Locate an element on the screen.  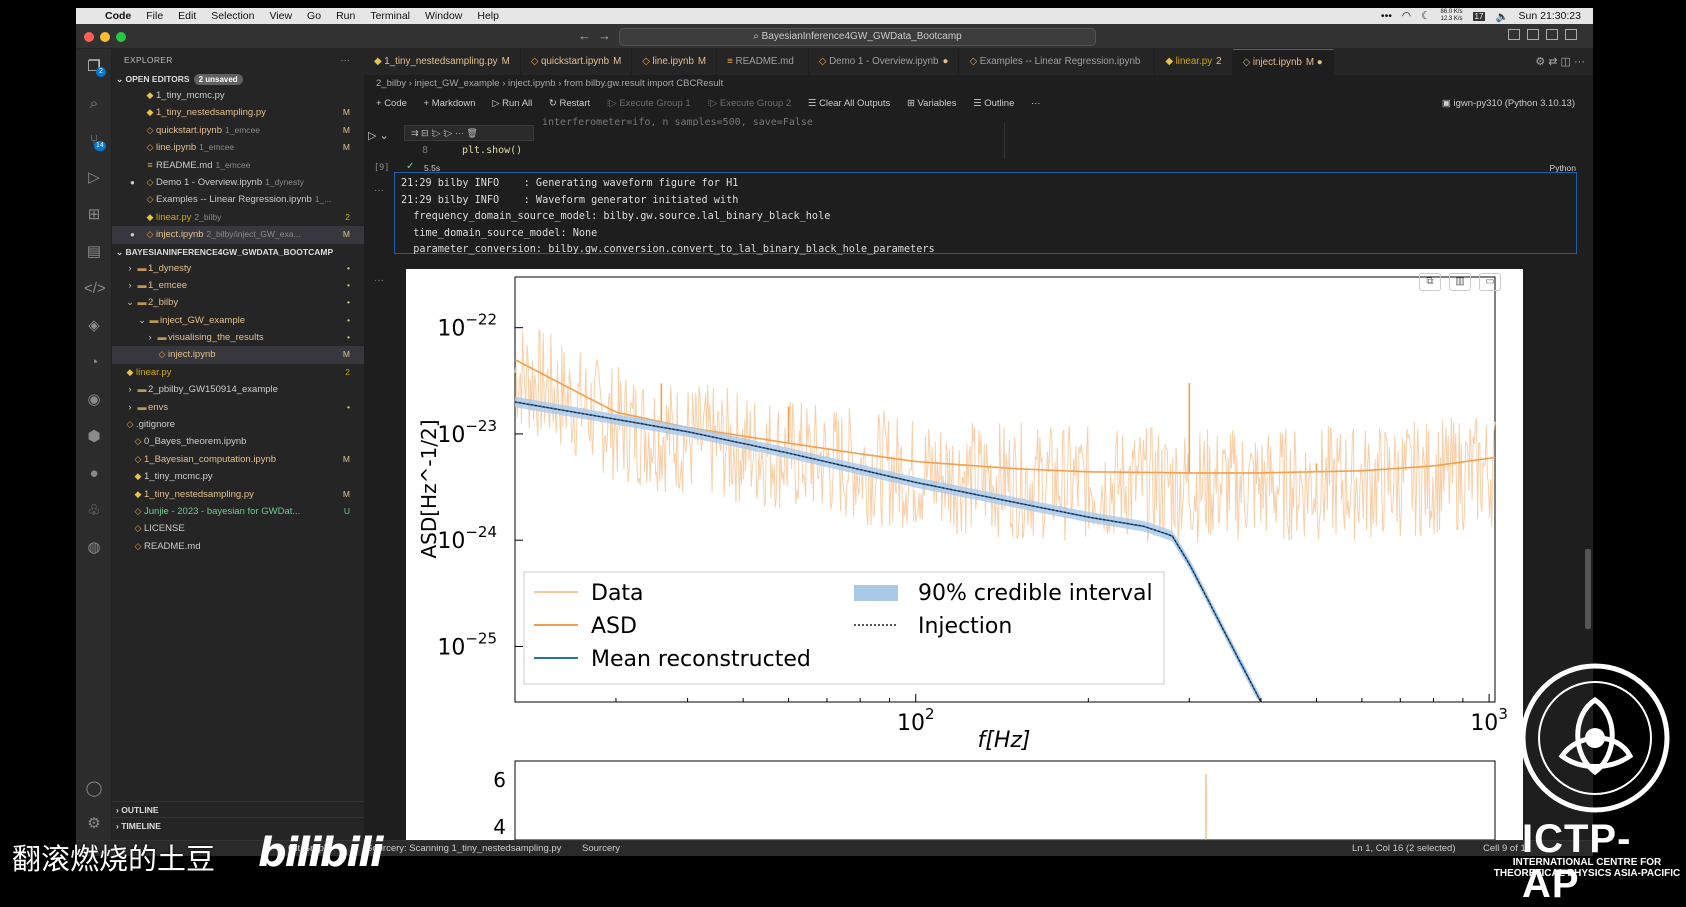
tree-item: ◇ README.md is located at coordinates (238, 546).